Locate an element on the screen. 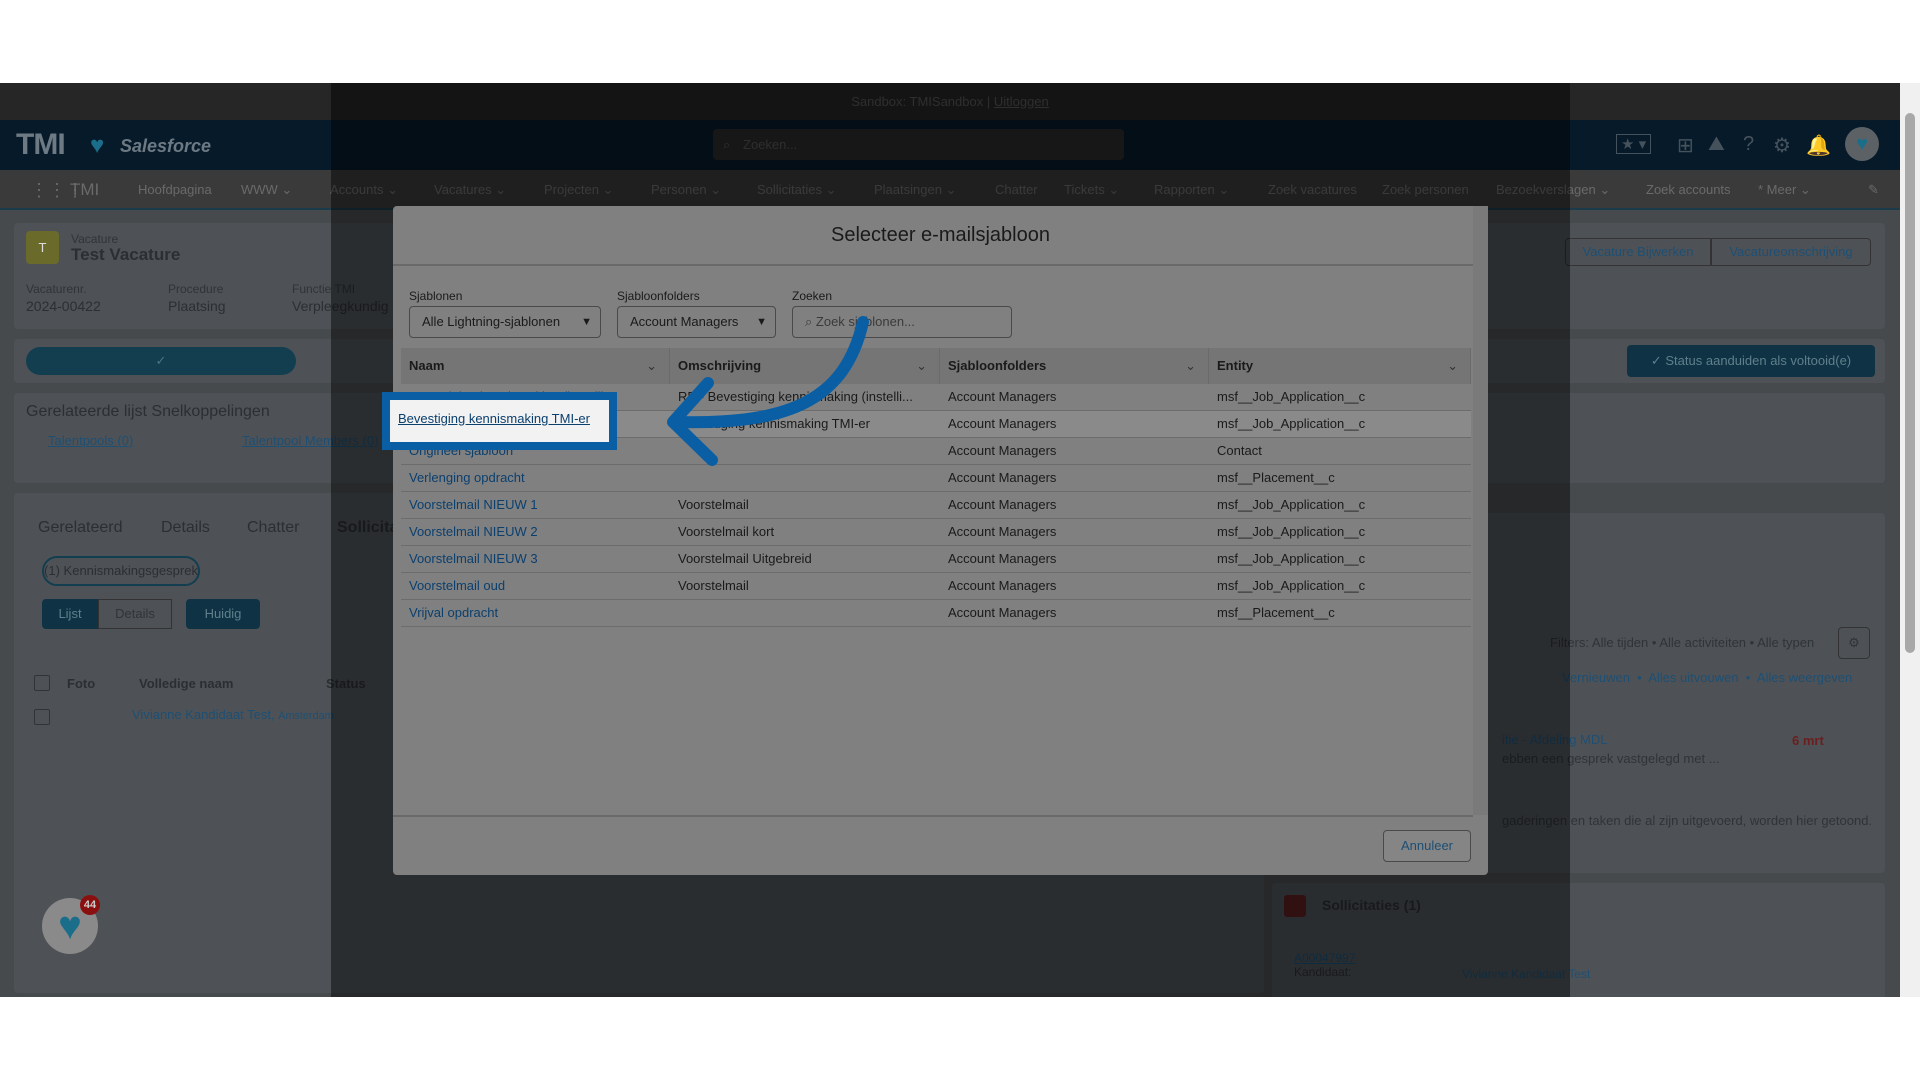 Image resolution: width=1920 pixels, height=1080 pixels. settings-icon: ⚙ is located at coordinates (1782, 145).